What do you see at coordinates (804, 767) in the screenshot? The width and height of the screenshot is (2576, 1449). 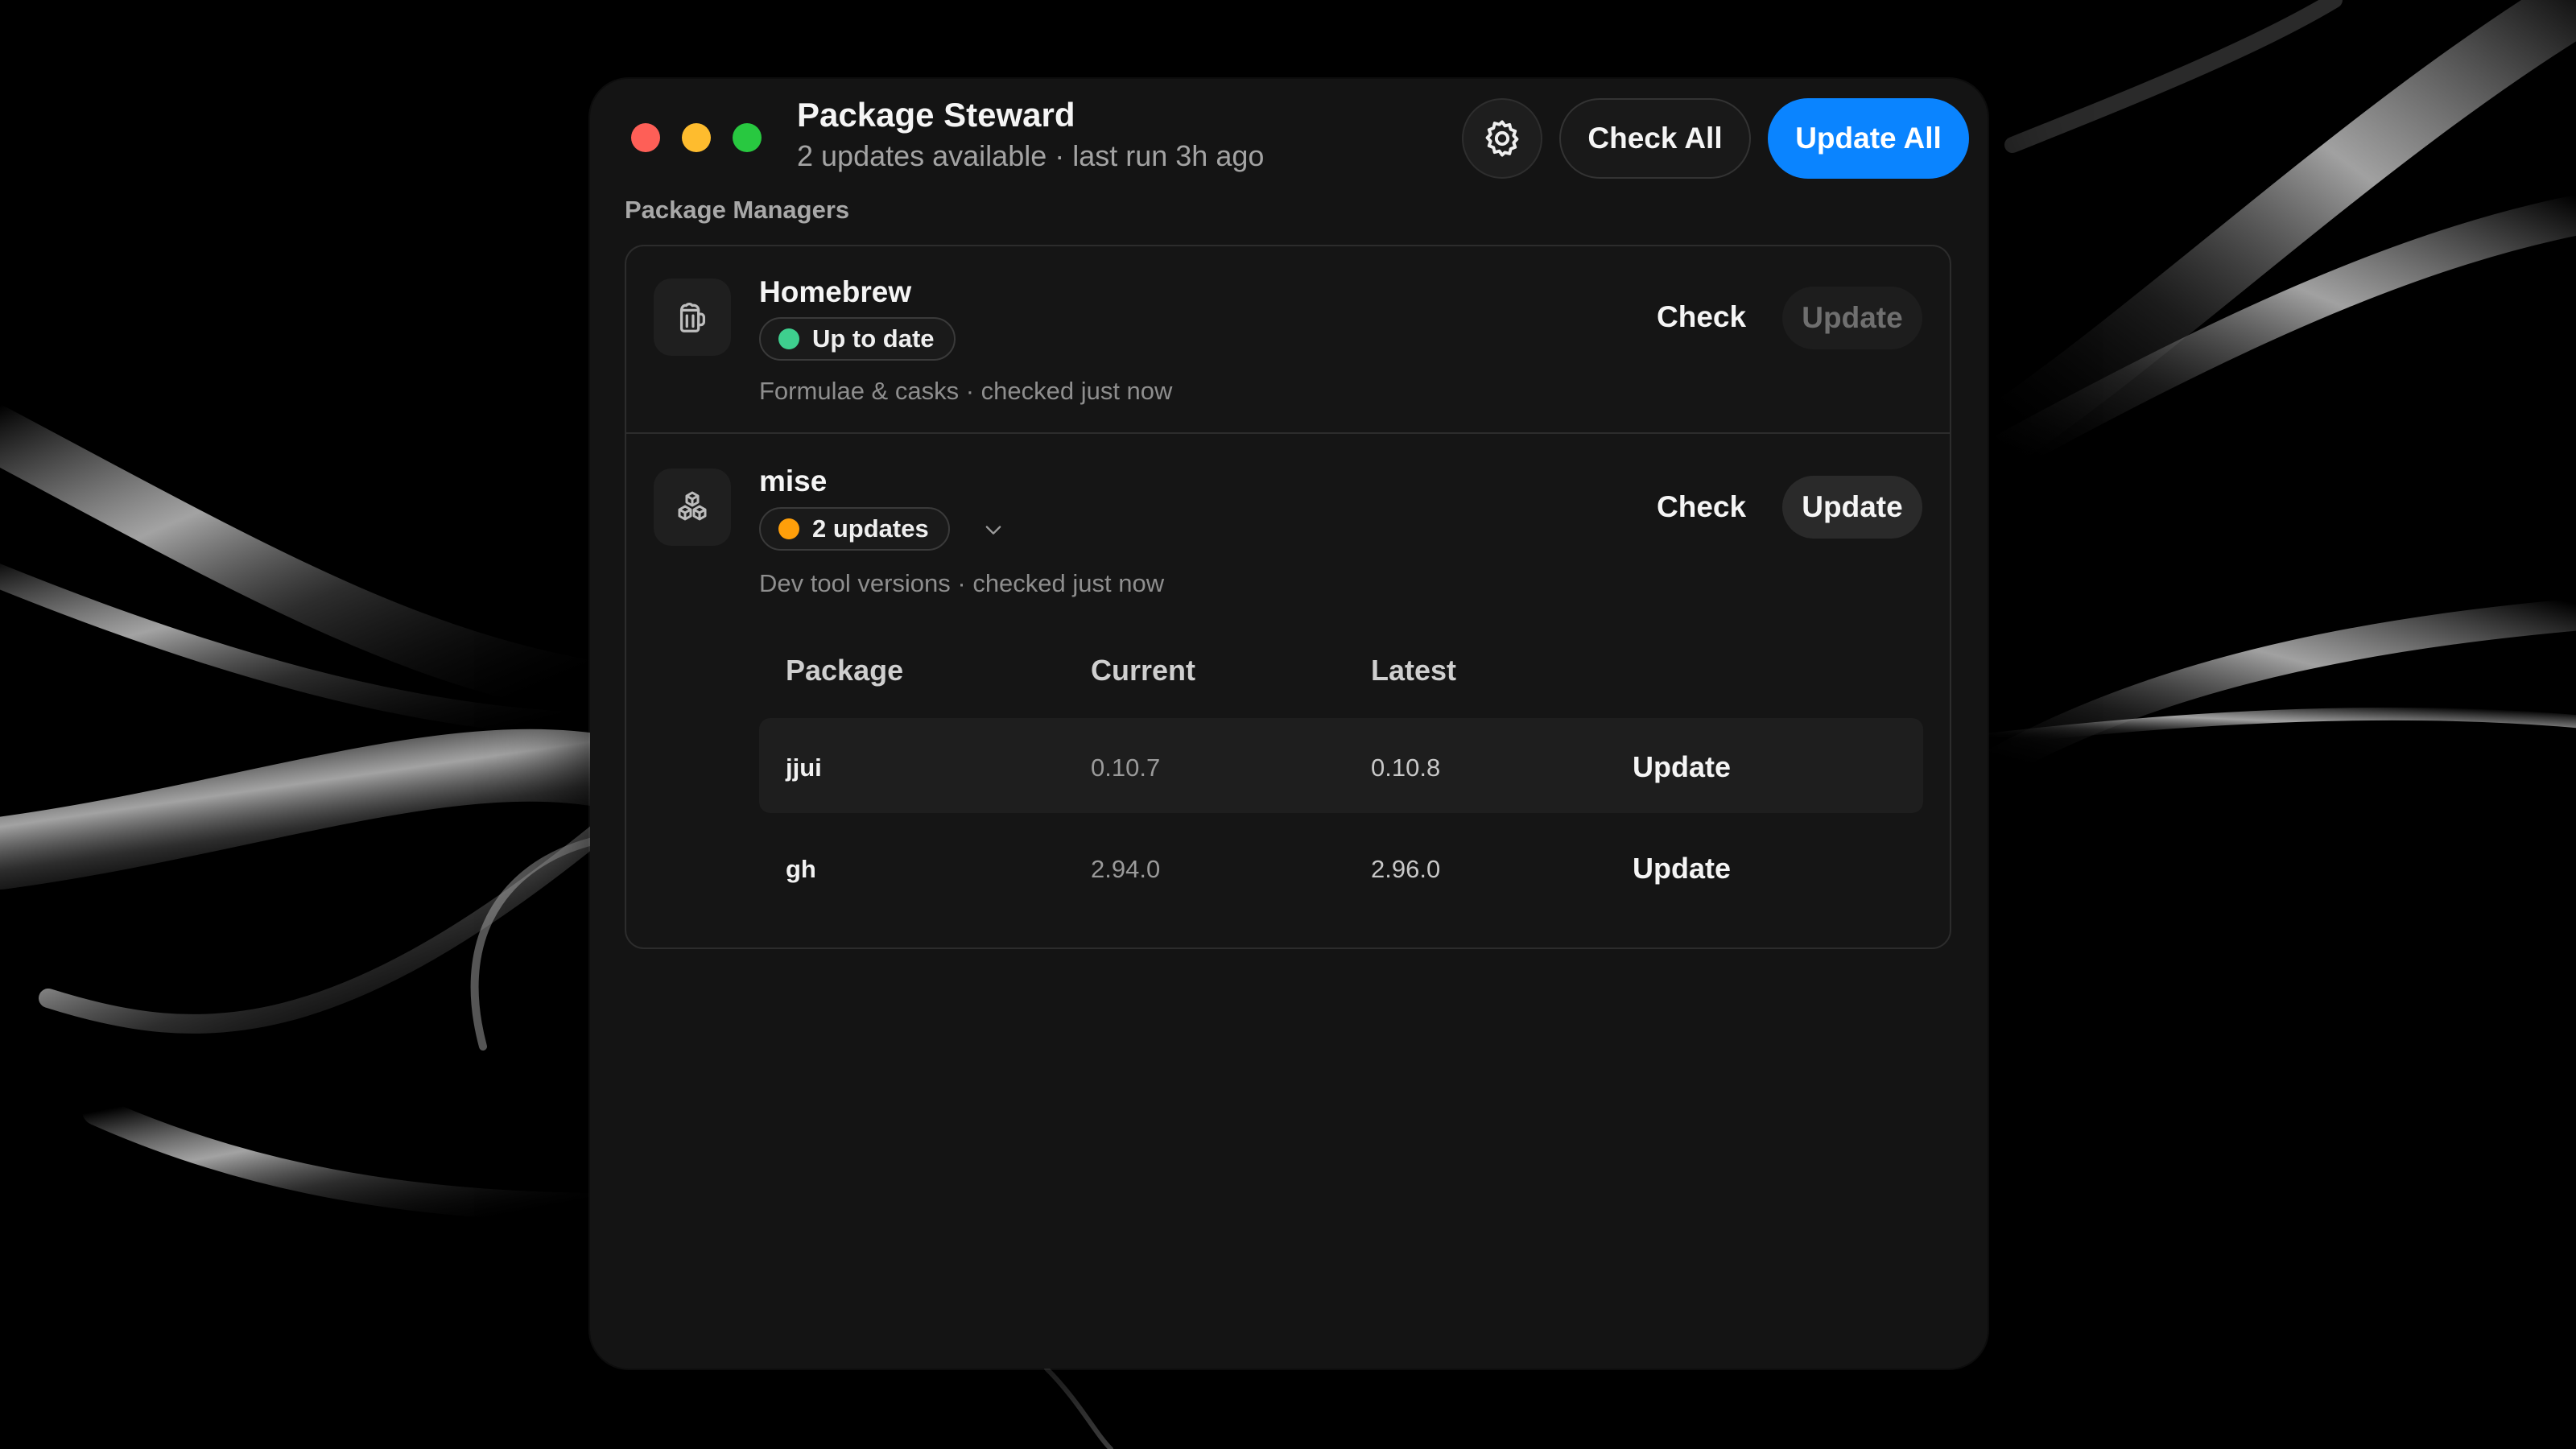 I see `package-name: jjui` at bounding box center [804, 767].